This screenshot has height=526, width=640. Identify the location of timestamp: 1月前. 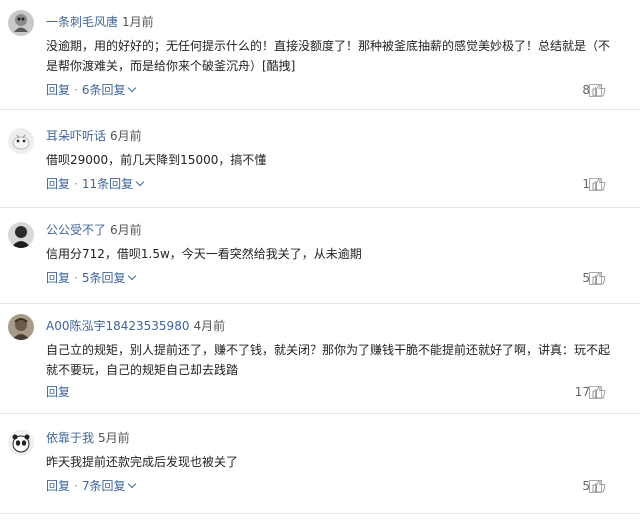
(138, 22).